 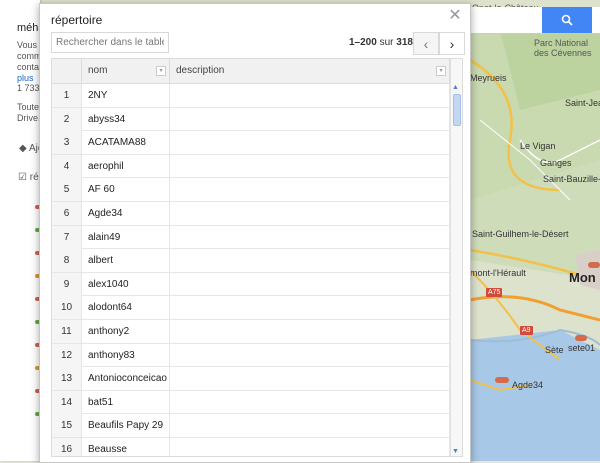 I want to click on table-row: 5 AF 60, so click(x=251, y=190).